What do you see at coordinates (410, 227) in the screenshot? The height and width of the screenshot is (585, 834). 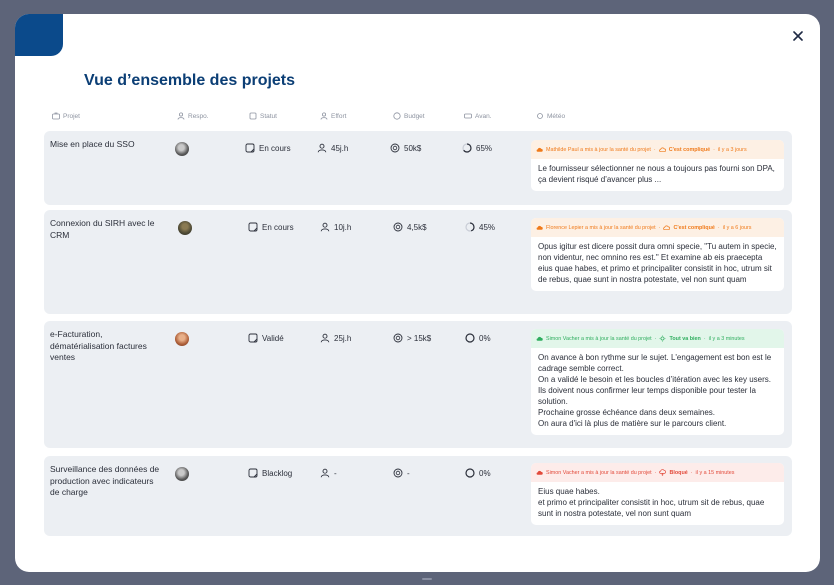 I see `budget-value: 4,5k$` at bounding box center [410, 227].